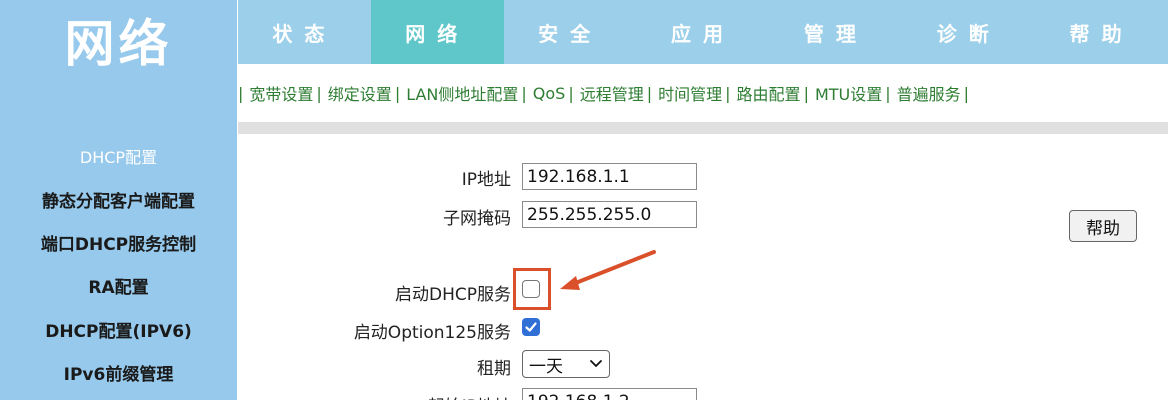  What do you see at coordinates (279, 93) in the screenshot?
I see `sub-nav-broadband-settings: 宽带设置` at bounding box center [279, 93].